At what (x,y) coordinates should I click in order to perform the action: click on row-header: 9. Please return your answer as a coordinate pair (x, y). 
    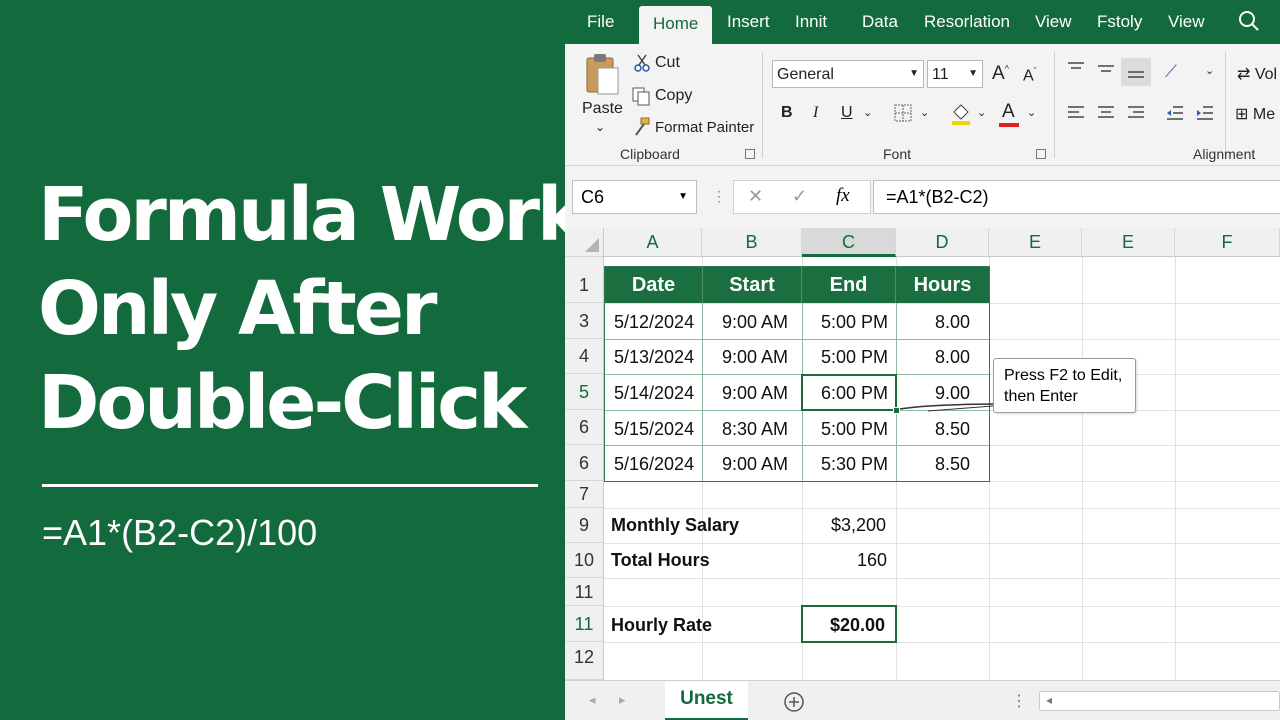
    Looking at the image, I should click on (584, 525).